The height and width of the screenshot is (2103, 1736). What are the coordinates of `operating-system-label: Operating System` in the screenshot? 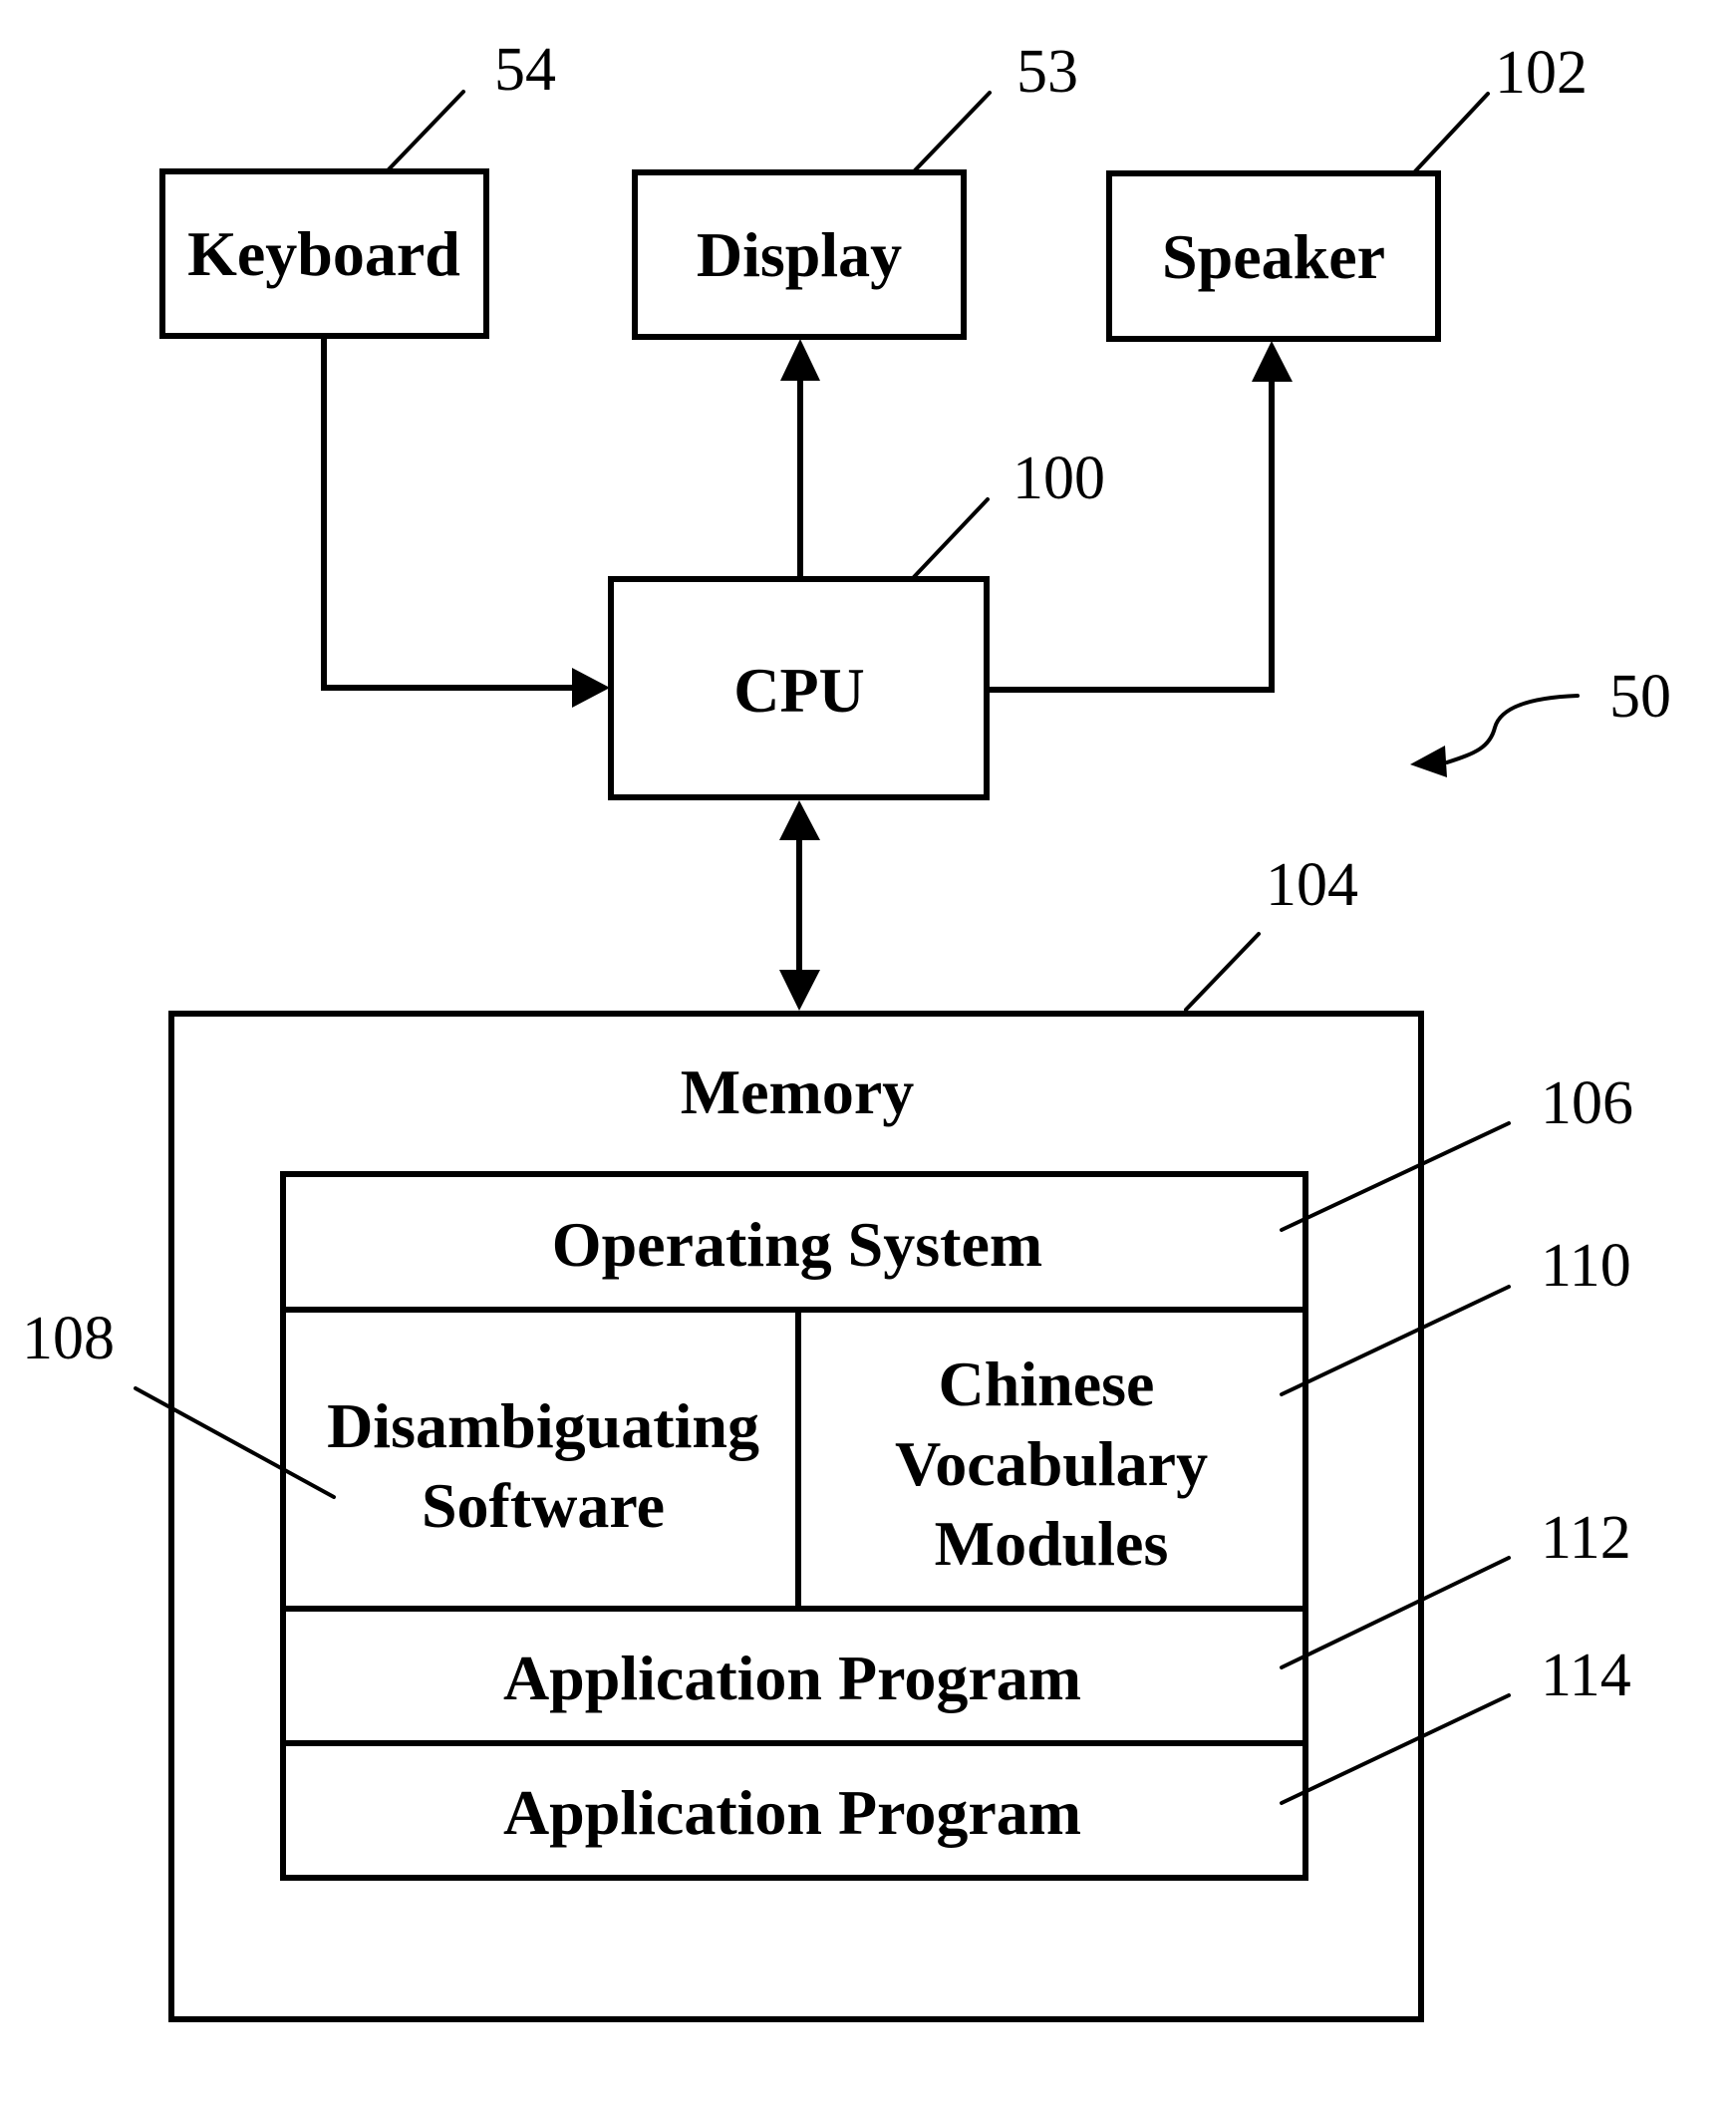 It's located at (797, 1244).